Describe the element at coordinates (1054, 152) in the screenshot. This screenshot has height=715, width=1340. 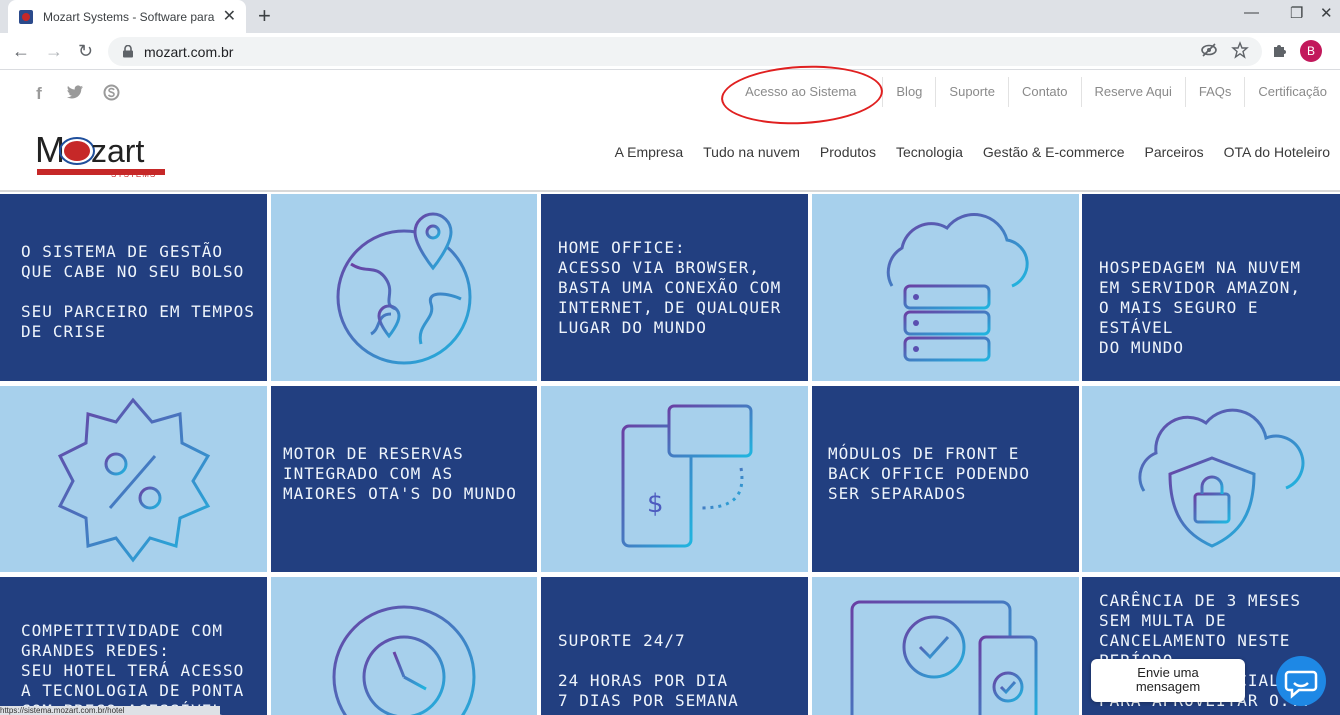
I see `nav-gestao-ecommerce: Gestão & E-commerce` at that location.